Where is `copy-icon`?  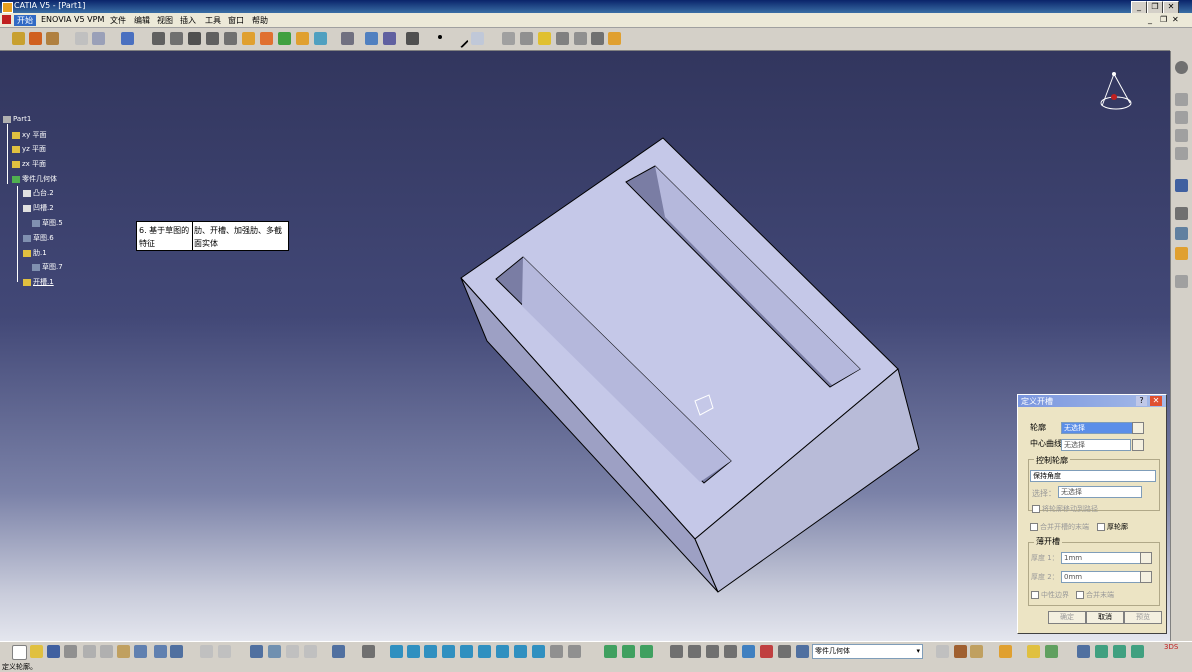
copy-icon is located at coordinates (106, 651).